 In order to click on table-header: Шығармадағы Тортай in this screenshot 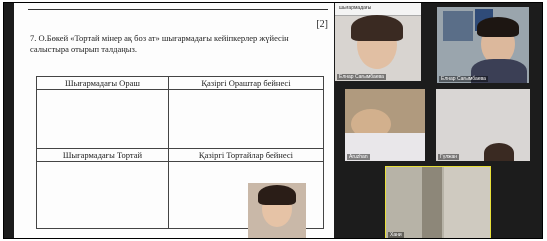, I will do `click(102, 155)`.